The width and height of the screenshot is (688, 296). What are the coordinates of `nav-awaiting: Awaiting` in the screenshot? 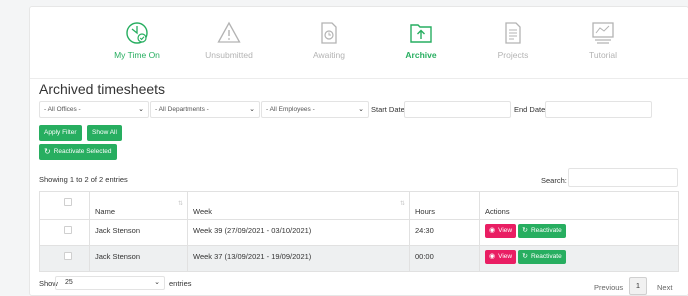 It's located at (329, 40).